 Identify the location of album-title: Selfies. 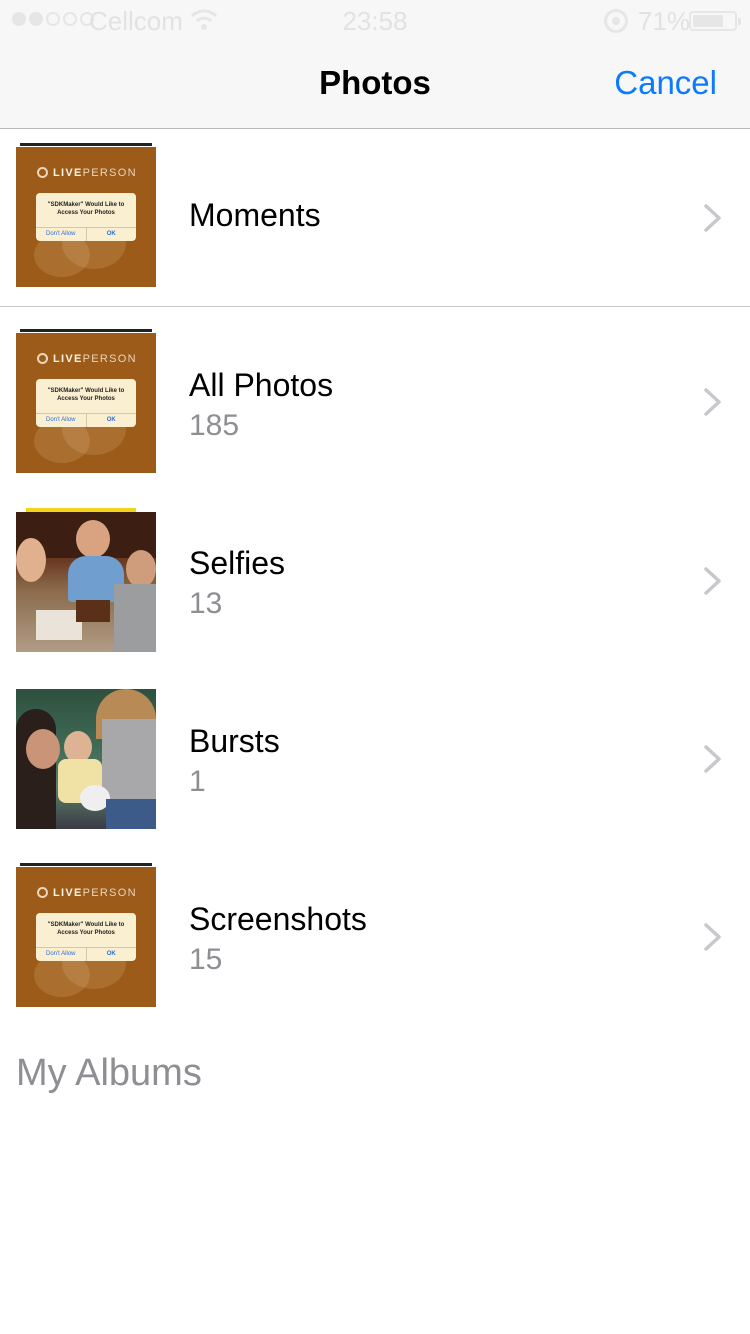
(237, 563).